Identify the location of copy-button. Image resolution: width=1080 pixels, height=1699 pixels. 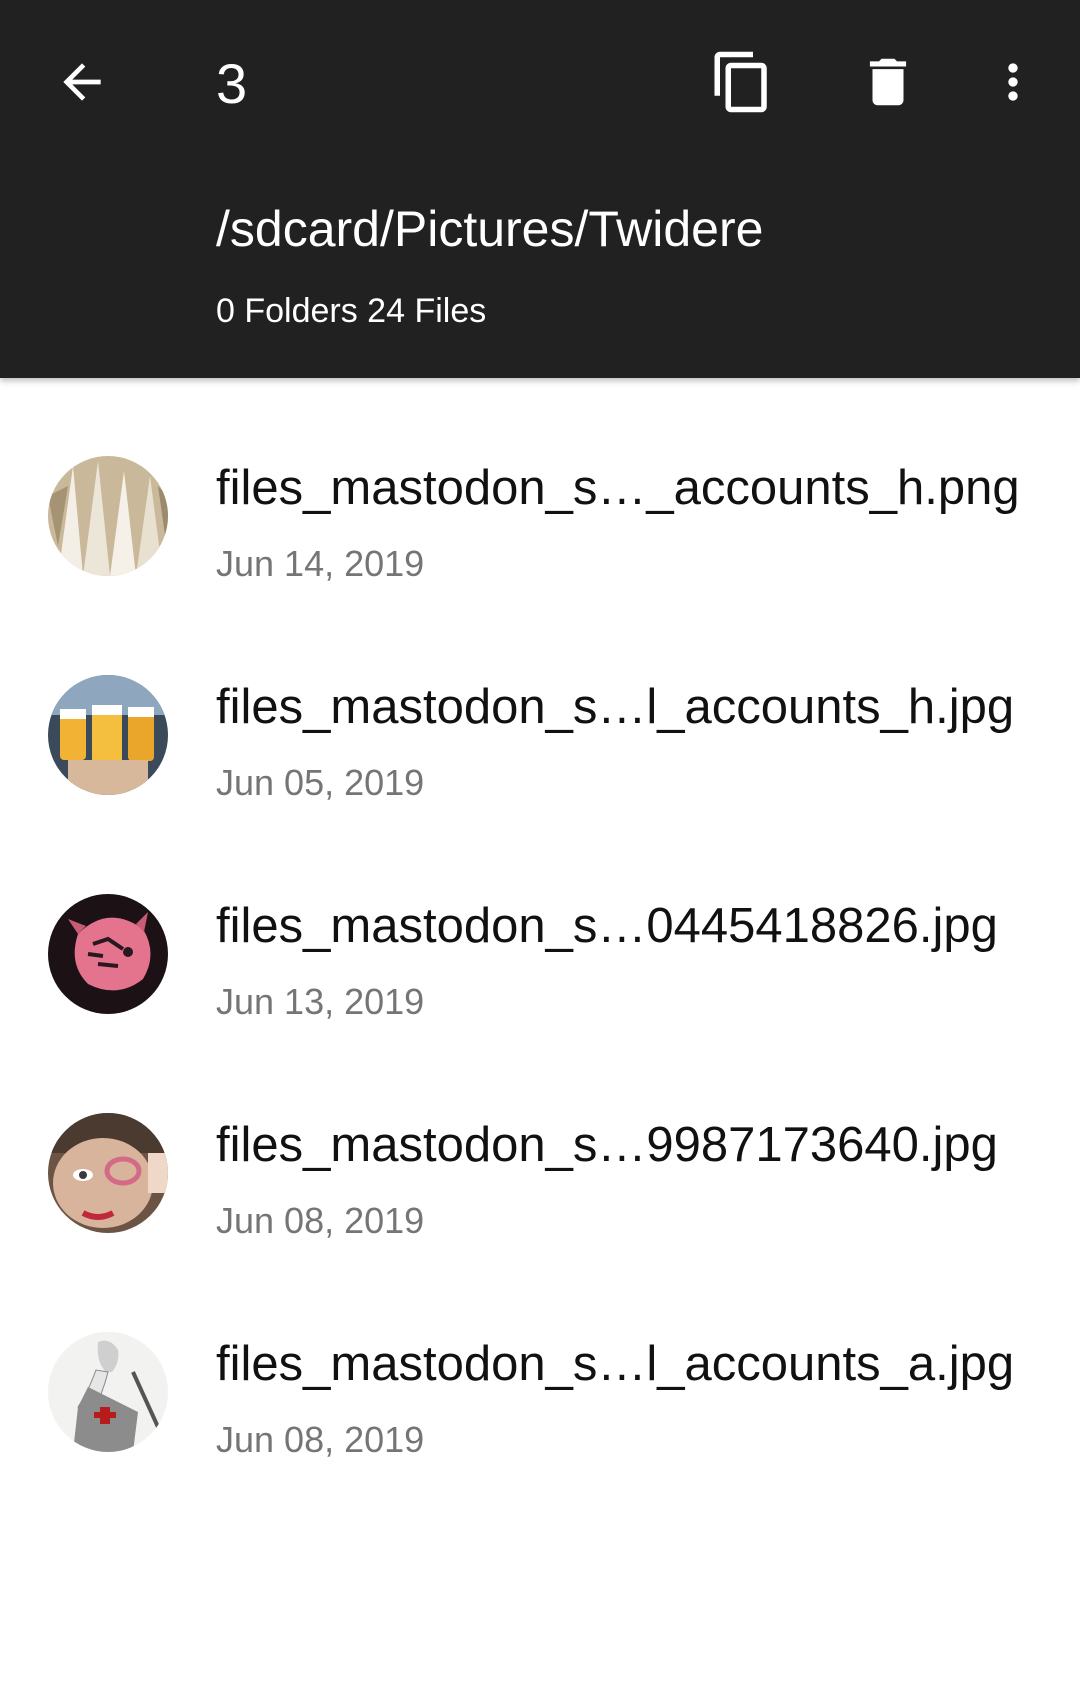
(742, 84).